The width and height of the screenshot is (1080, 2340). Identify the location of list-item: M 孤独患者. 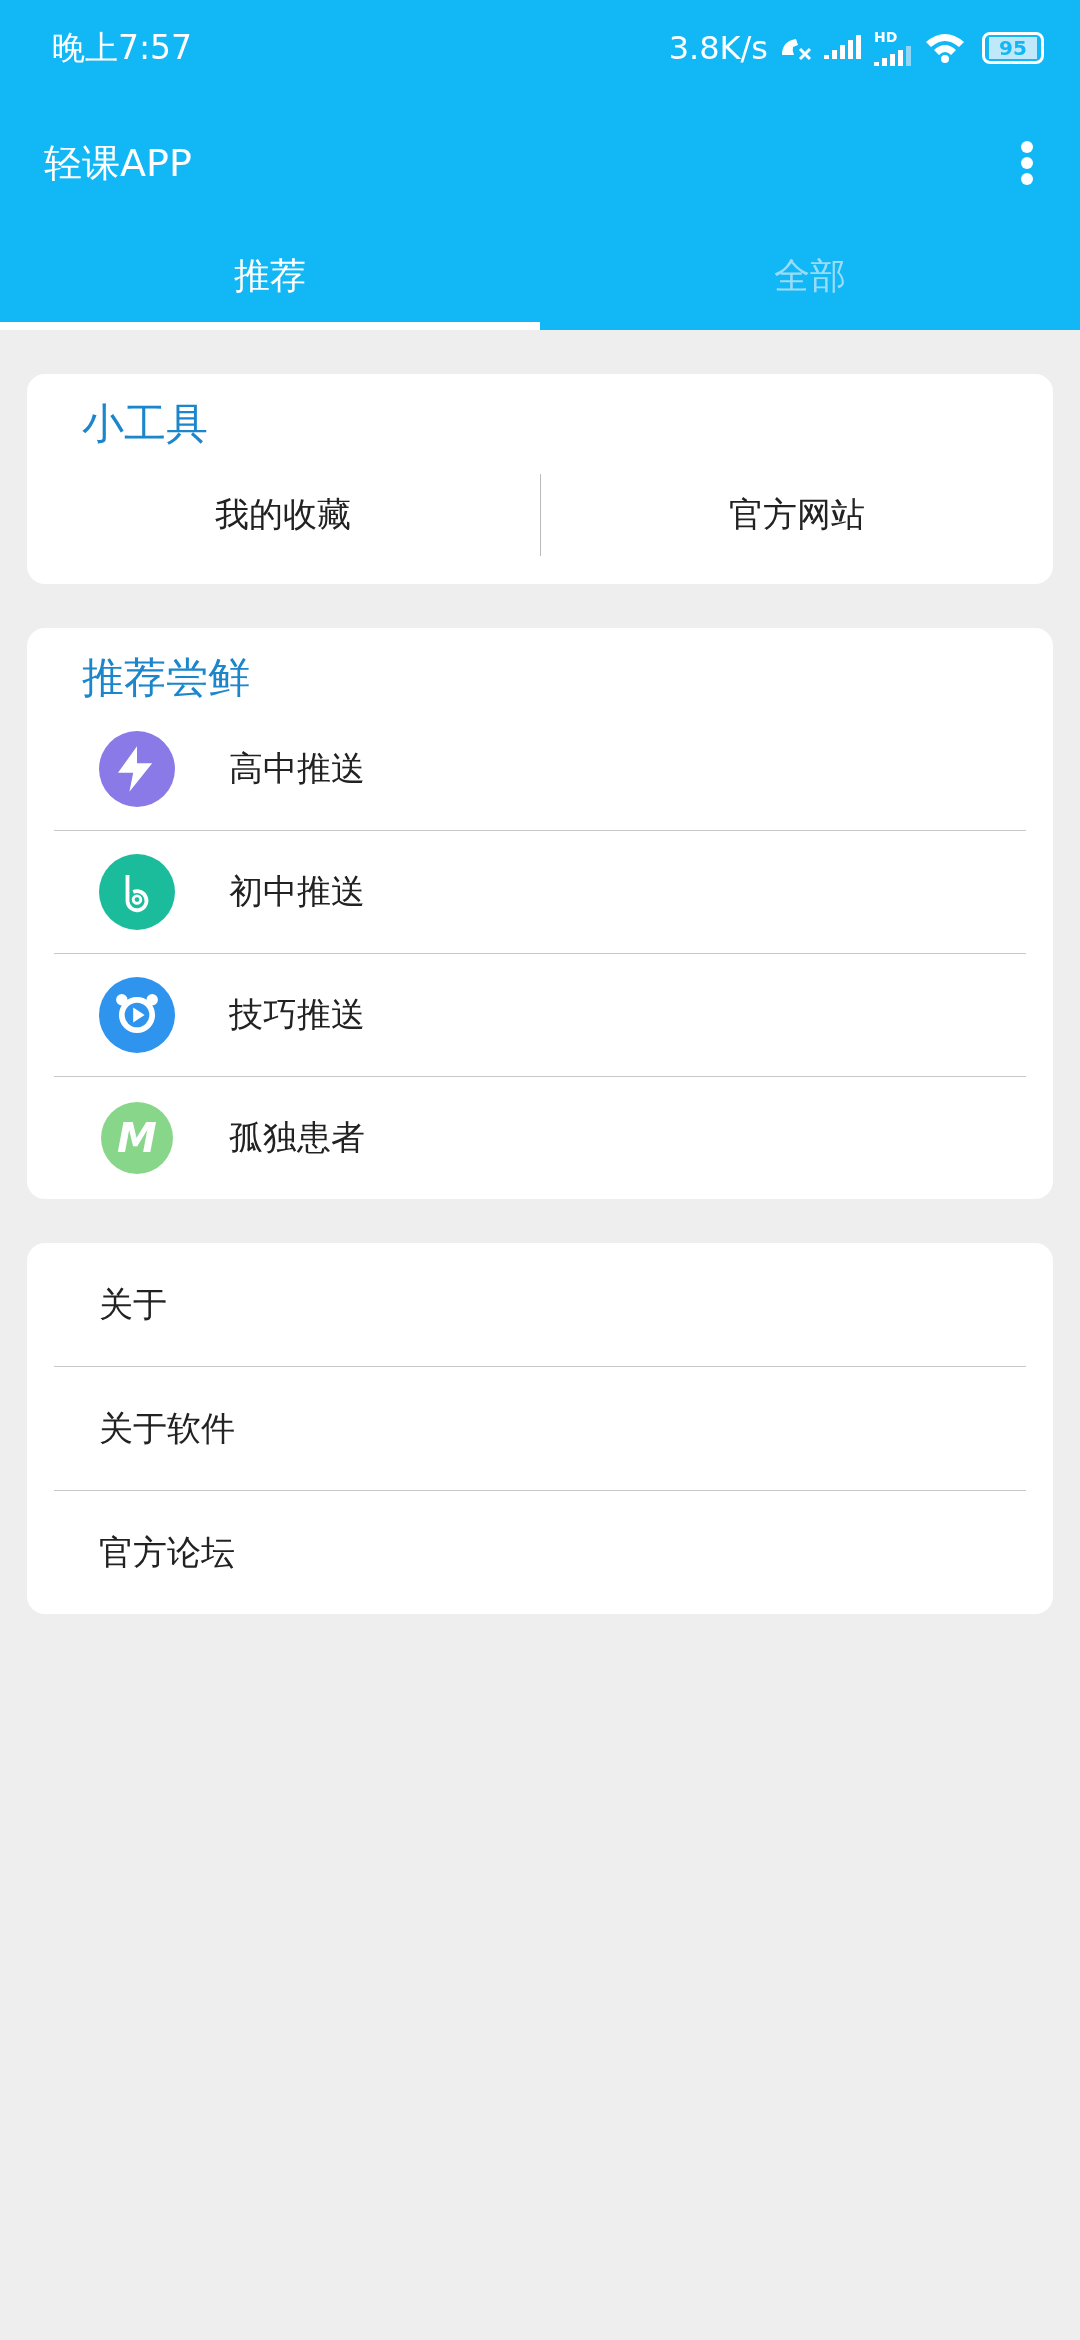
(540, 1138).